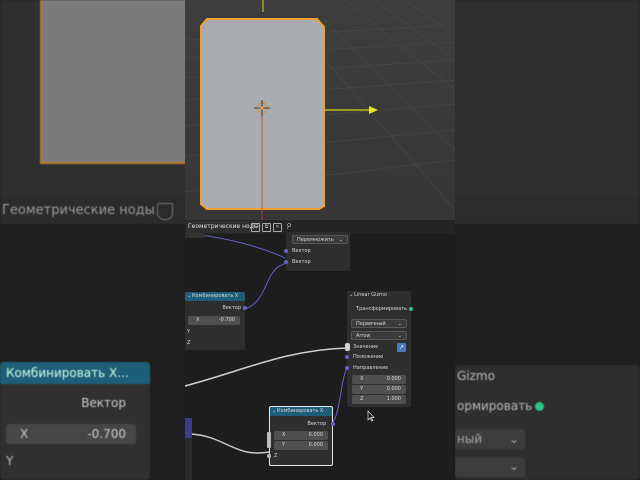  I want to click on selected-cube, so click(262, 114).